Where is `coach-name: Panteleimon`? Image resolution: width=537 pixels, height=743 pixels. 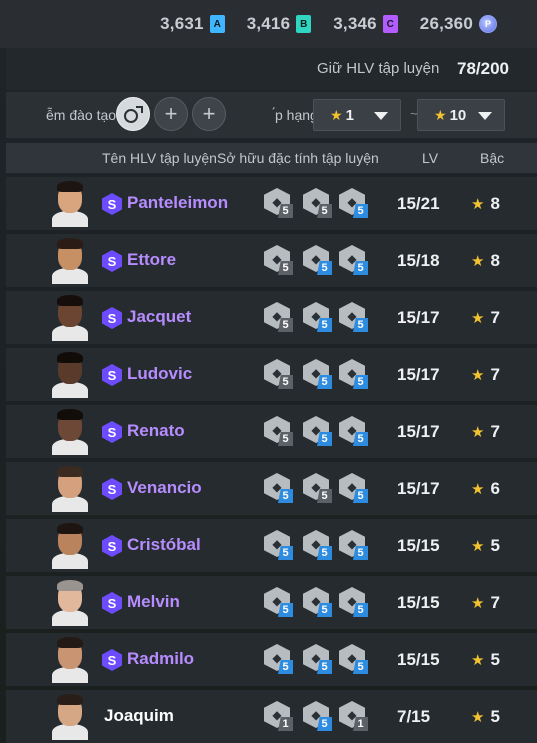 coach-name: Panteleimon is located at coordinates (178, 202).